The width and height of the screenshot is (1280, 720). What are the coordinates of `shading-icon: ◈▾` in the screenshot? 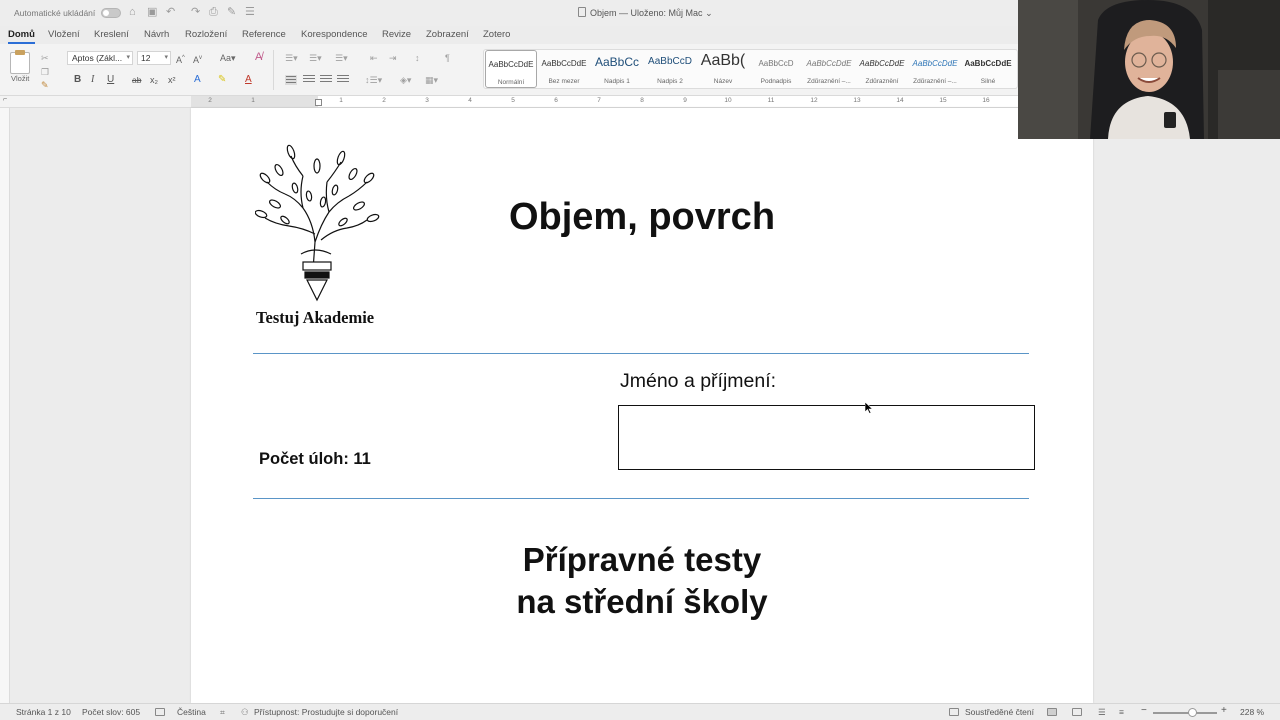 It's located at (405, 80).